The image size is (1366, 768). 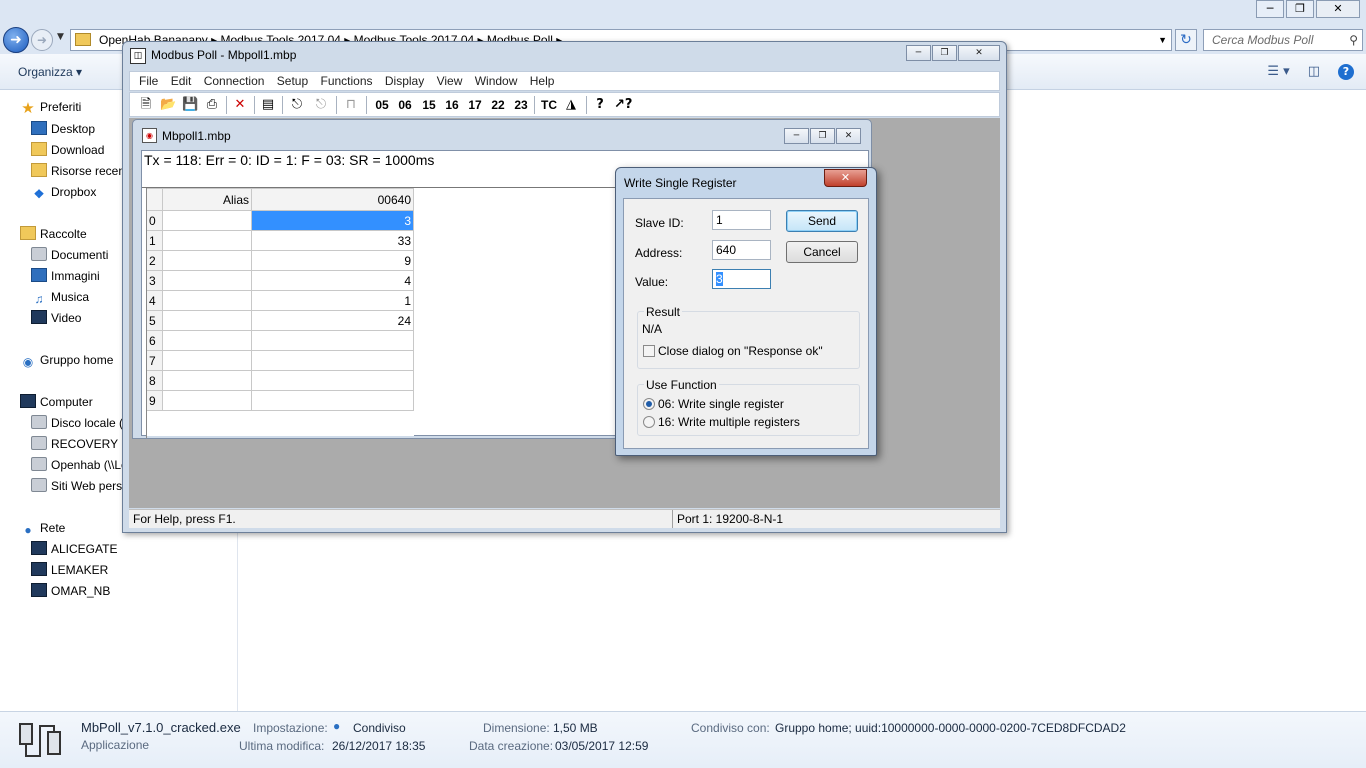 I want to click on forward-arrow-icon: ➜, so click(x=42, y=40).